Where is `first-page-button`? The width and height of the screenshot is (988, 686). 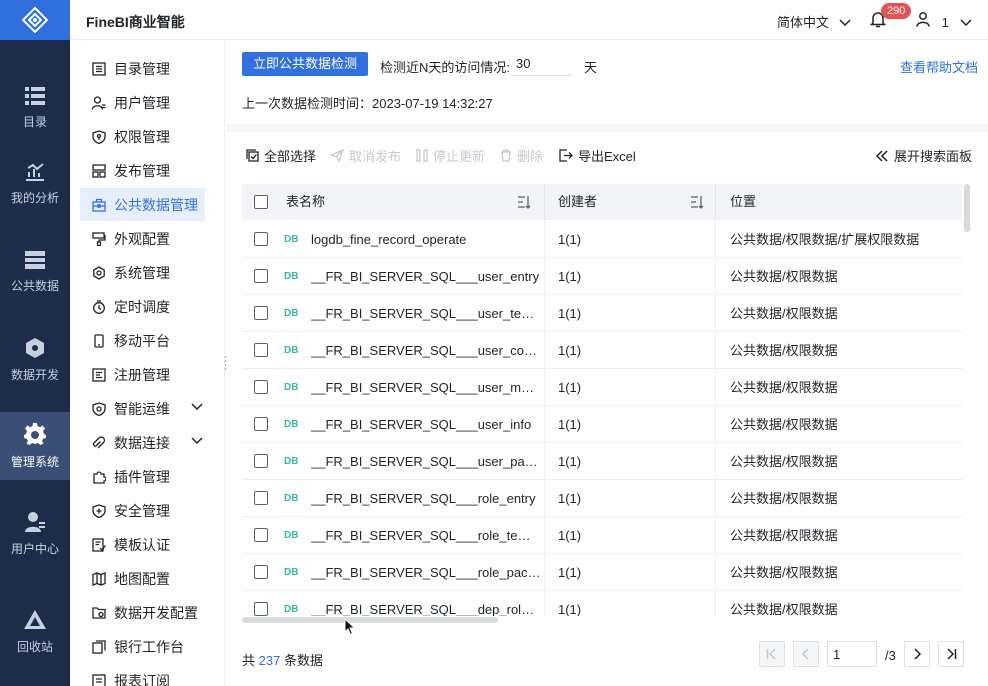
first-page-button is located at coordinates (772, 654).